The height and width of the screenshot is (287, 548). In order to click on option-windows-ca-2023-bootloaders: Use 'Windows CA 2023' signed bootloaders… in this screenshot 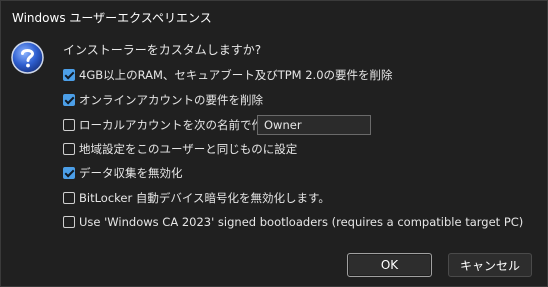, I will do `click(293, 222)`.